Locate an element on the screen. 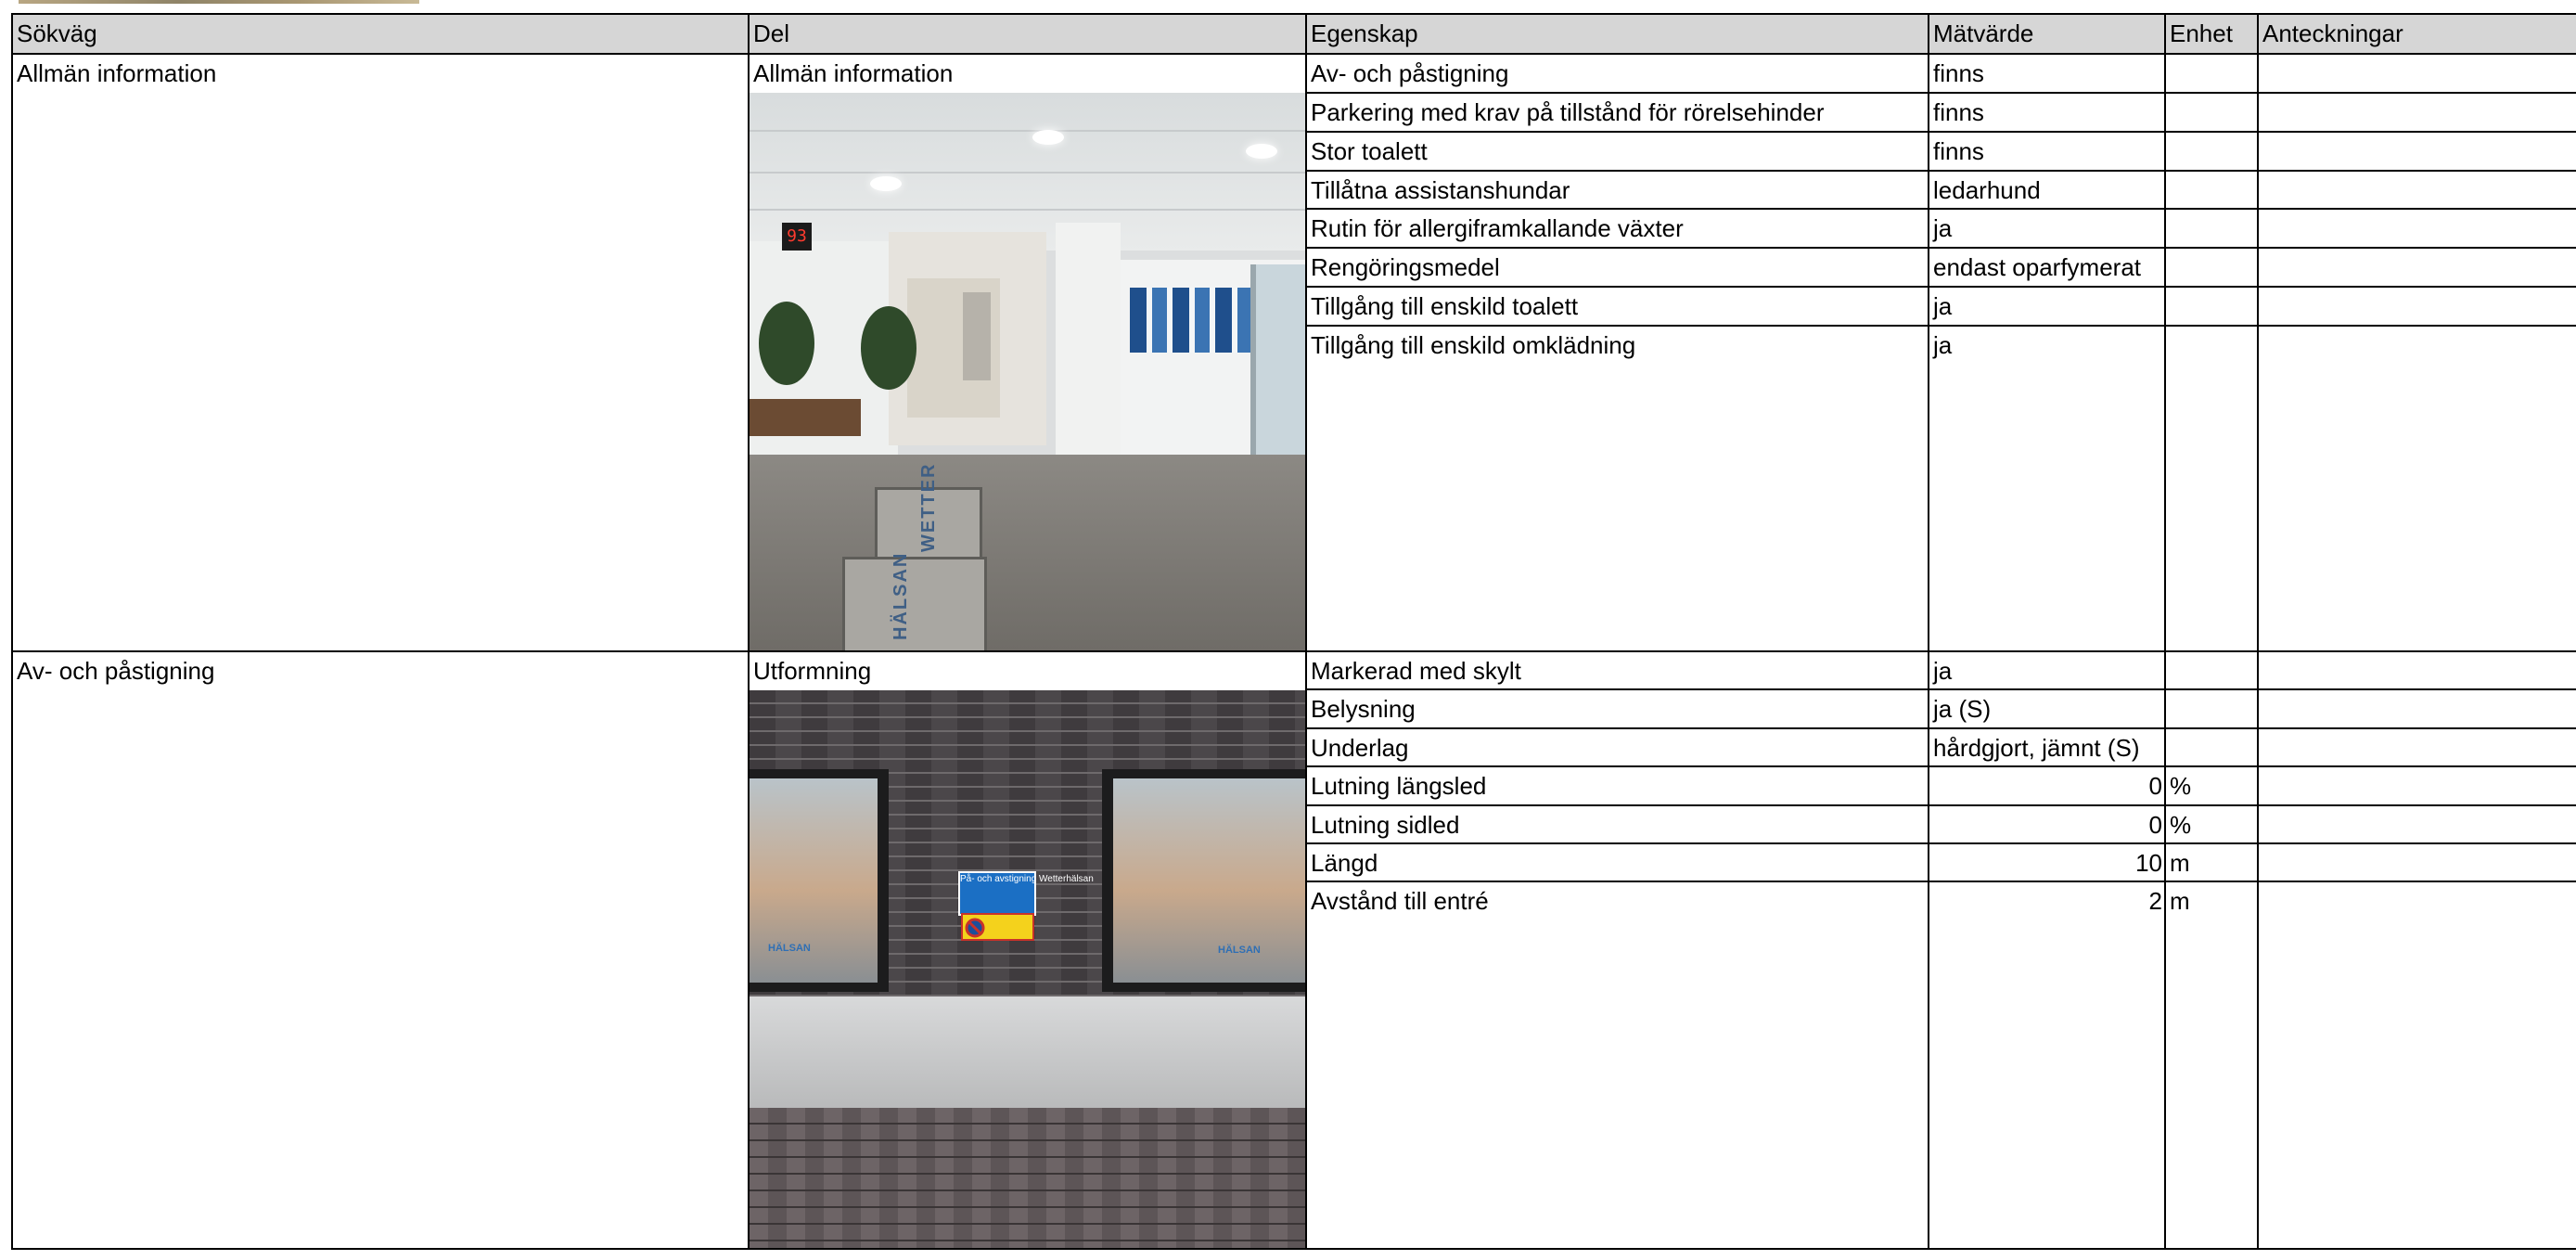 This screenshot has width=2576, height=1260. top-image-strip is located at coordinates (219, 2).